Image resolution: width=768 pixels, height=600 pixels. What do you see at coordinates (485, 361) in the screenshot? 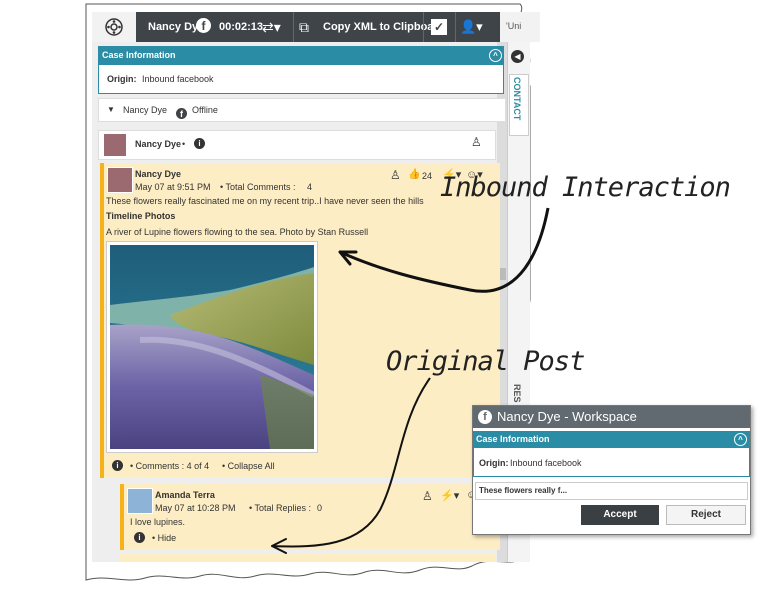
I see `original-post-annotation: Original Post` at bounding box center [485, 361].